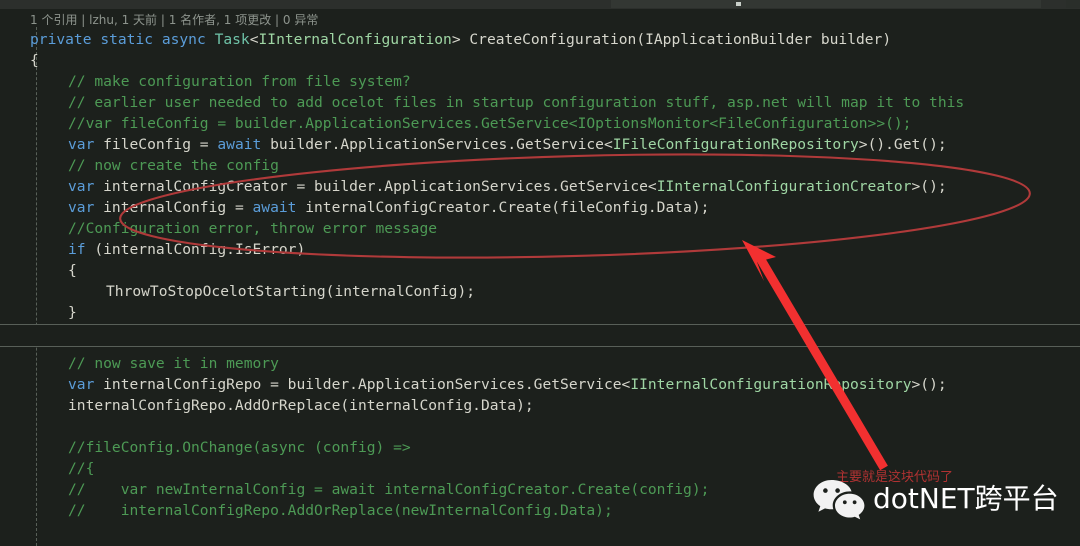 Image resolution: width=1080 pixels, height=546 pixels. I want to click on code-token: }, so click(72, 312).